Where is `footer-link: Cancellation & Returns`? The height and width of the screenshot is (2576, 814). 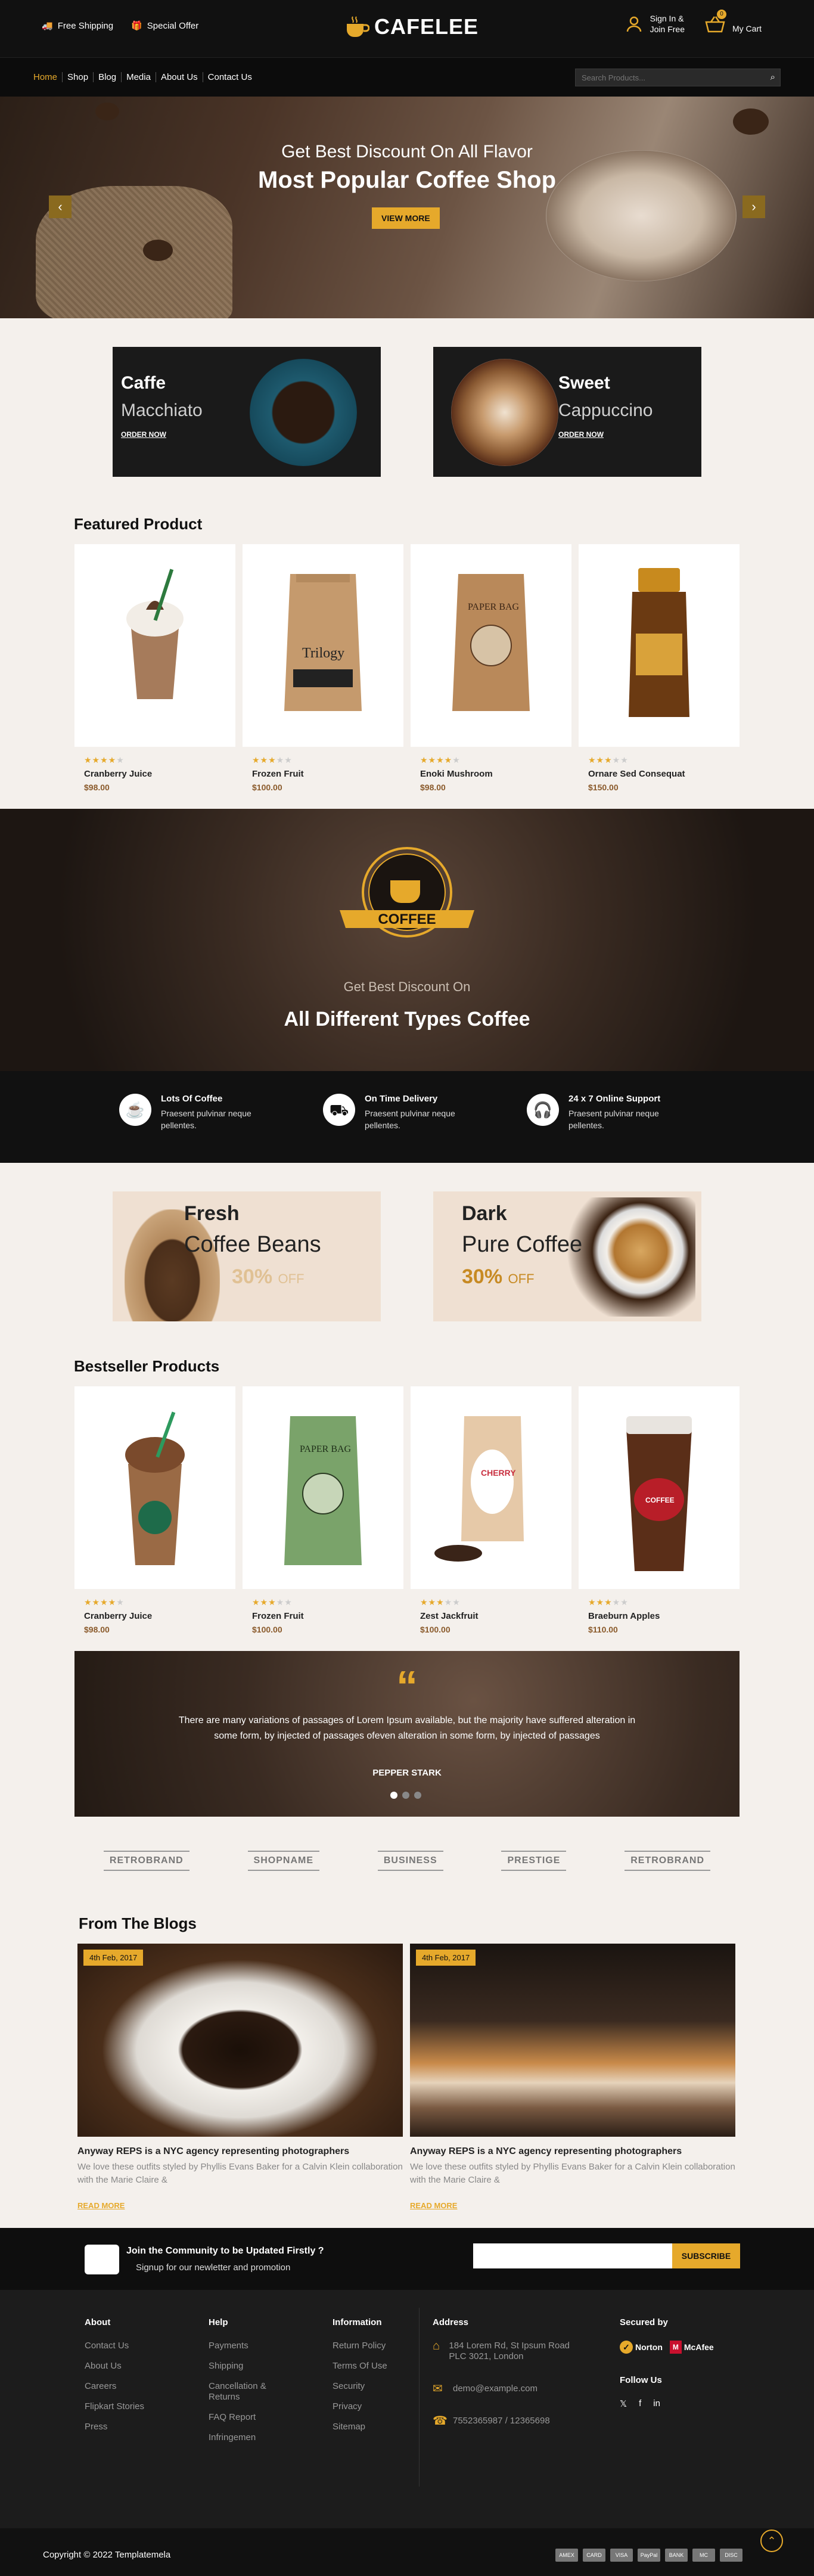 footer-link: Cancellation & Returns is located at coordinates (250, 2392).